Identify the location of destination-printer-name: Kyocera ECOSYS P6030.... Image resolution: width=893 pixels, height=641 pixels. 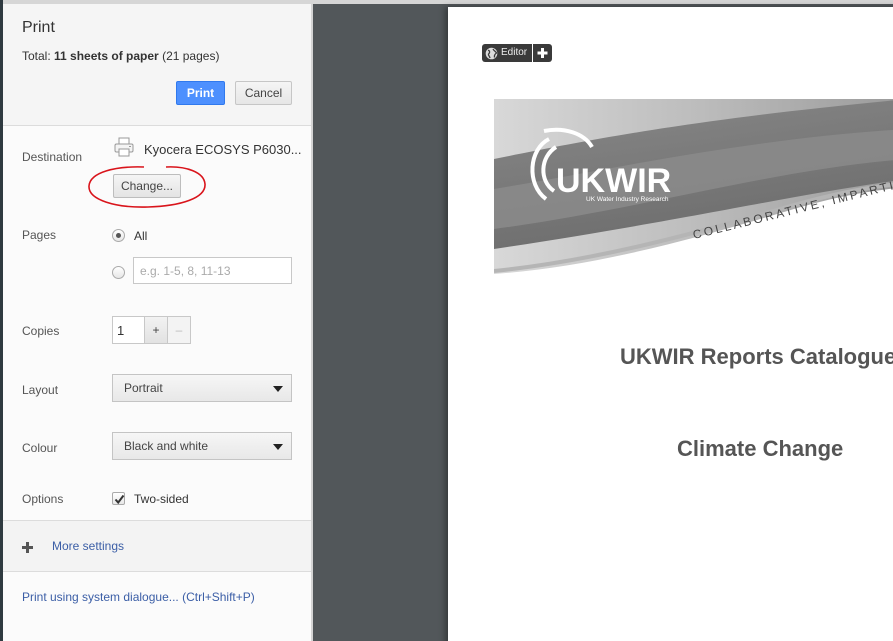
(223, 149).